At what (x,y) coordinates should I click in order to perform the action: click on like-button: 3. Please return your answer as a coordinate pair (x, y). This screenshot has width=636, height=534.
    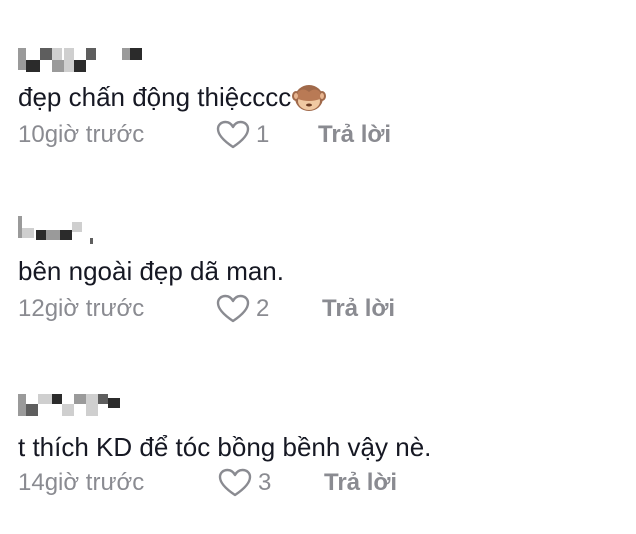
    Looking at the image, I should click on (244, 483).